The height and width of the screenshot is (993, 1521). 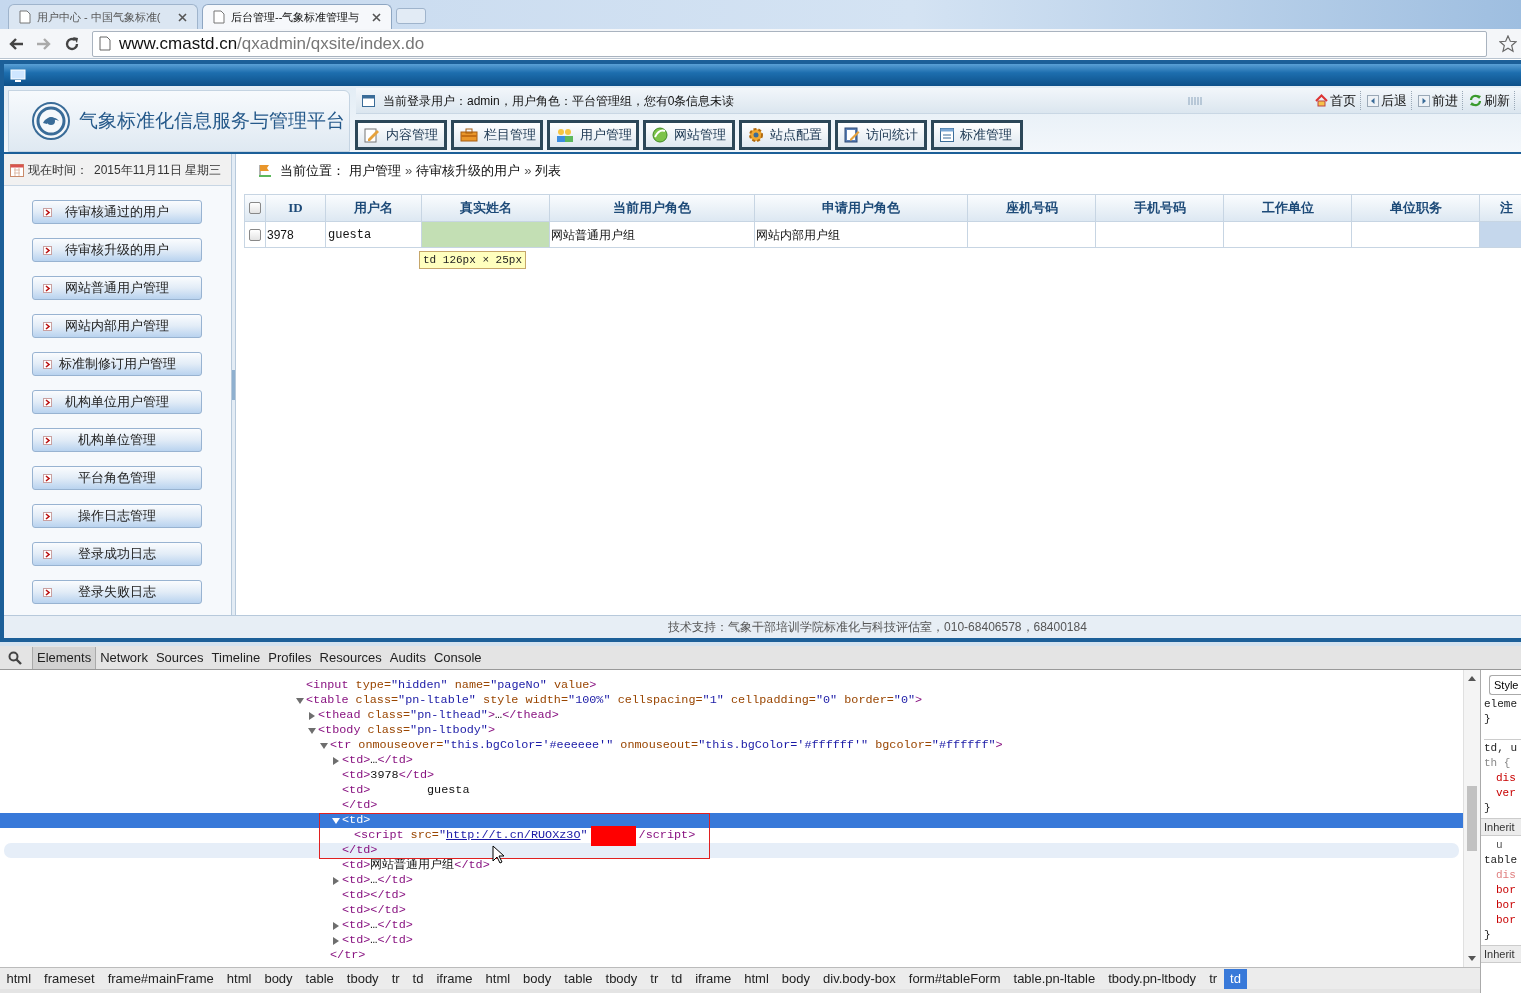 What do you see at coordinates (731, 745) in the screenshot?
I see `dom-line: <tr onmouseover="this.bgColor='#eeeeee'" onmouseout="this.bgColor='#ffffff'" bgcolor="#ffffff">` at bounding box center [731, 745].